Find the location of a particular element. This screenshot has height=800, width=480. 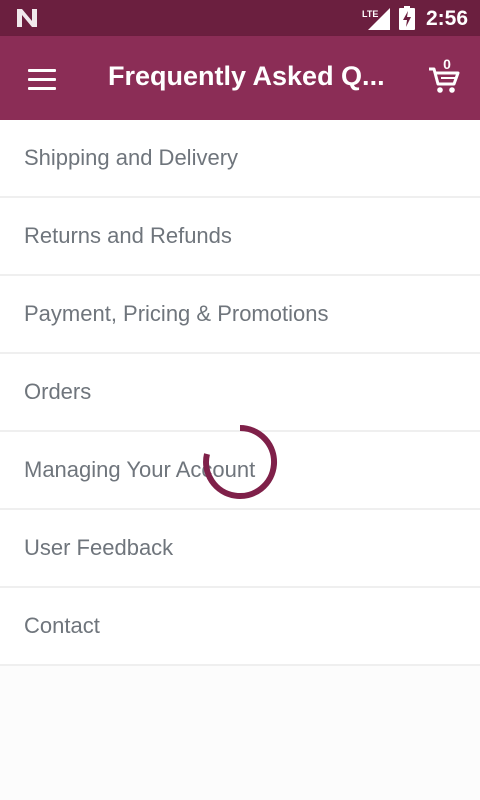

faq-item-orders: Orders is located at coordinates (240, 393).